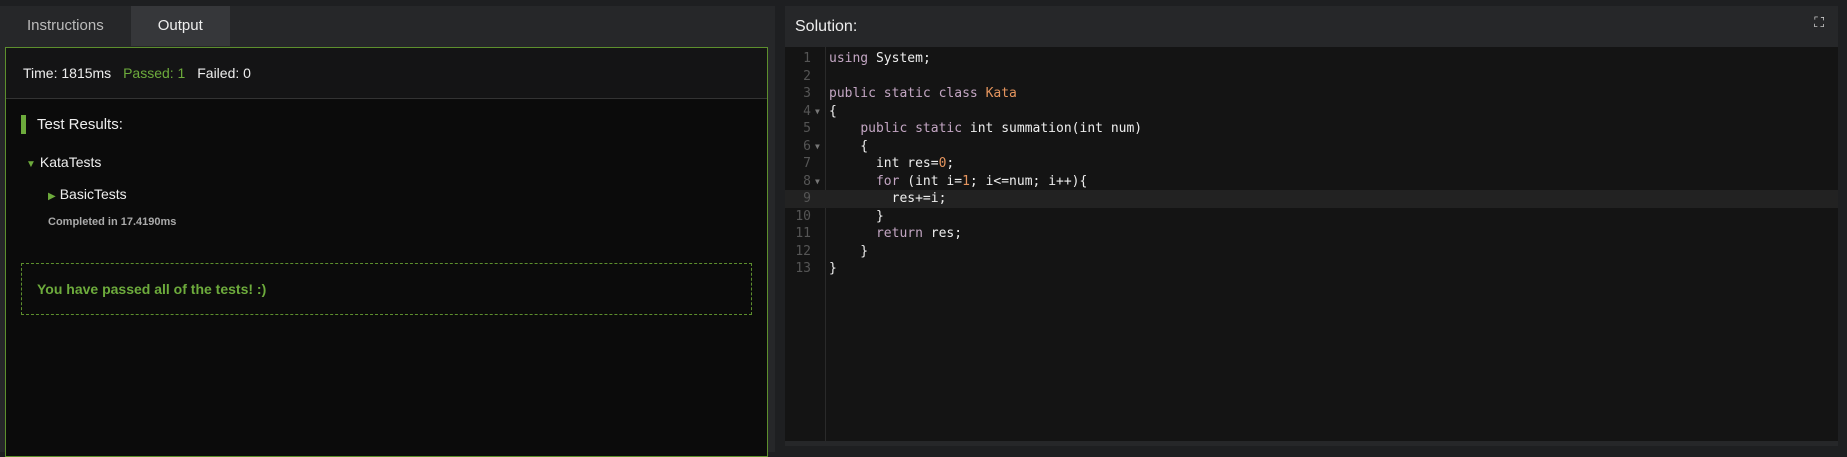 The image size is (1847, 457). I want to click on suite-kata-tests: ▼ KataTests, so click(389, 162).